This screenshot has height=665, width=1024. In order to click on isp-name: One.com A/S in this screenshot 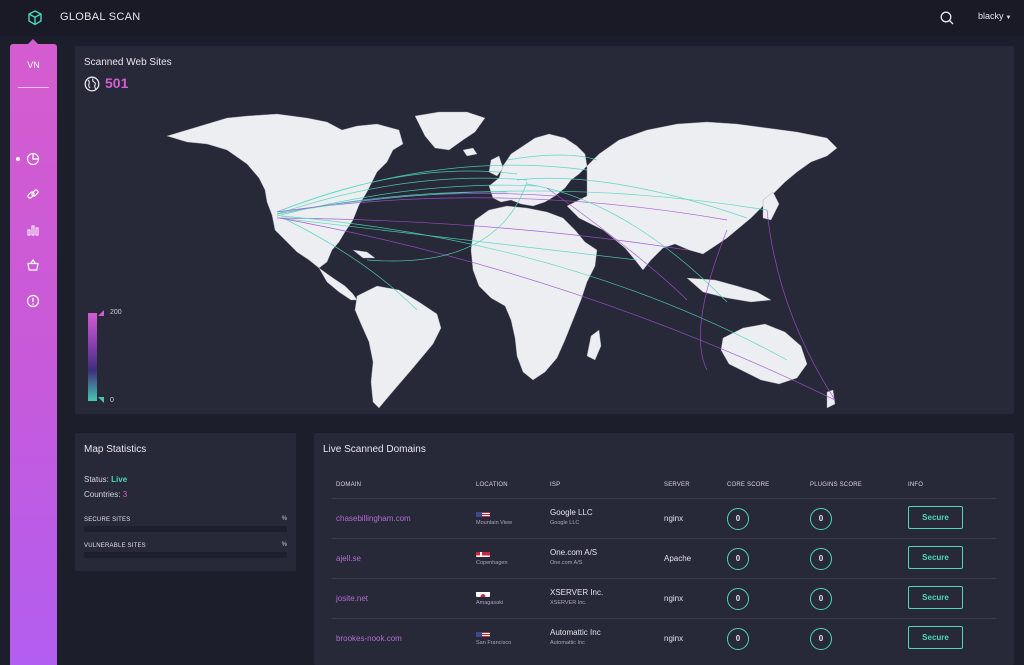, I will do `click(574, 552)`.